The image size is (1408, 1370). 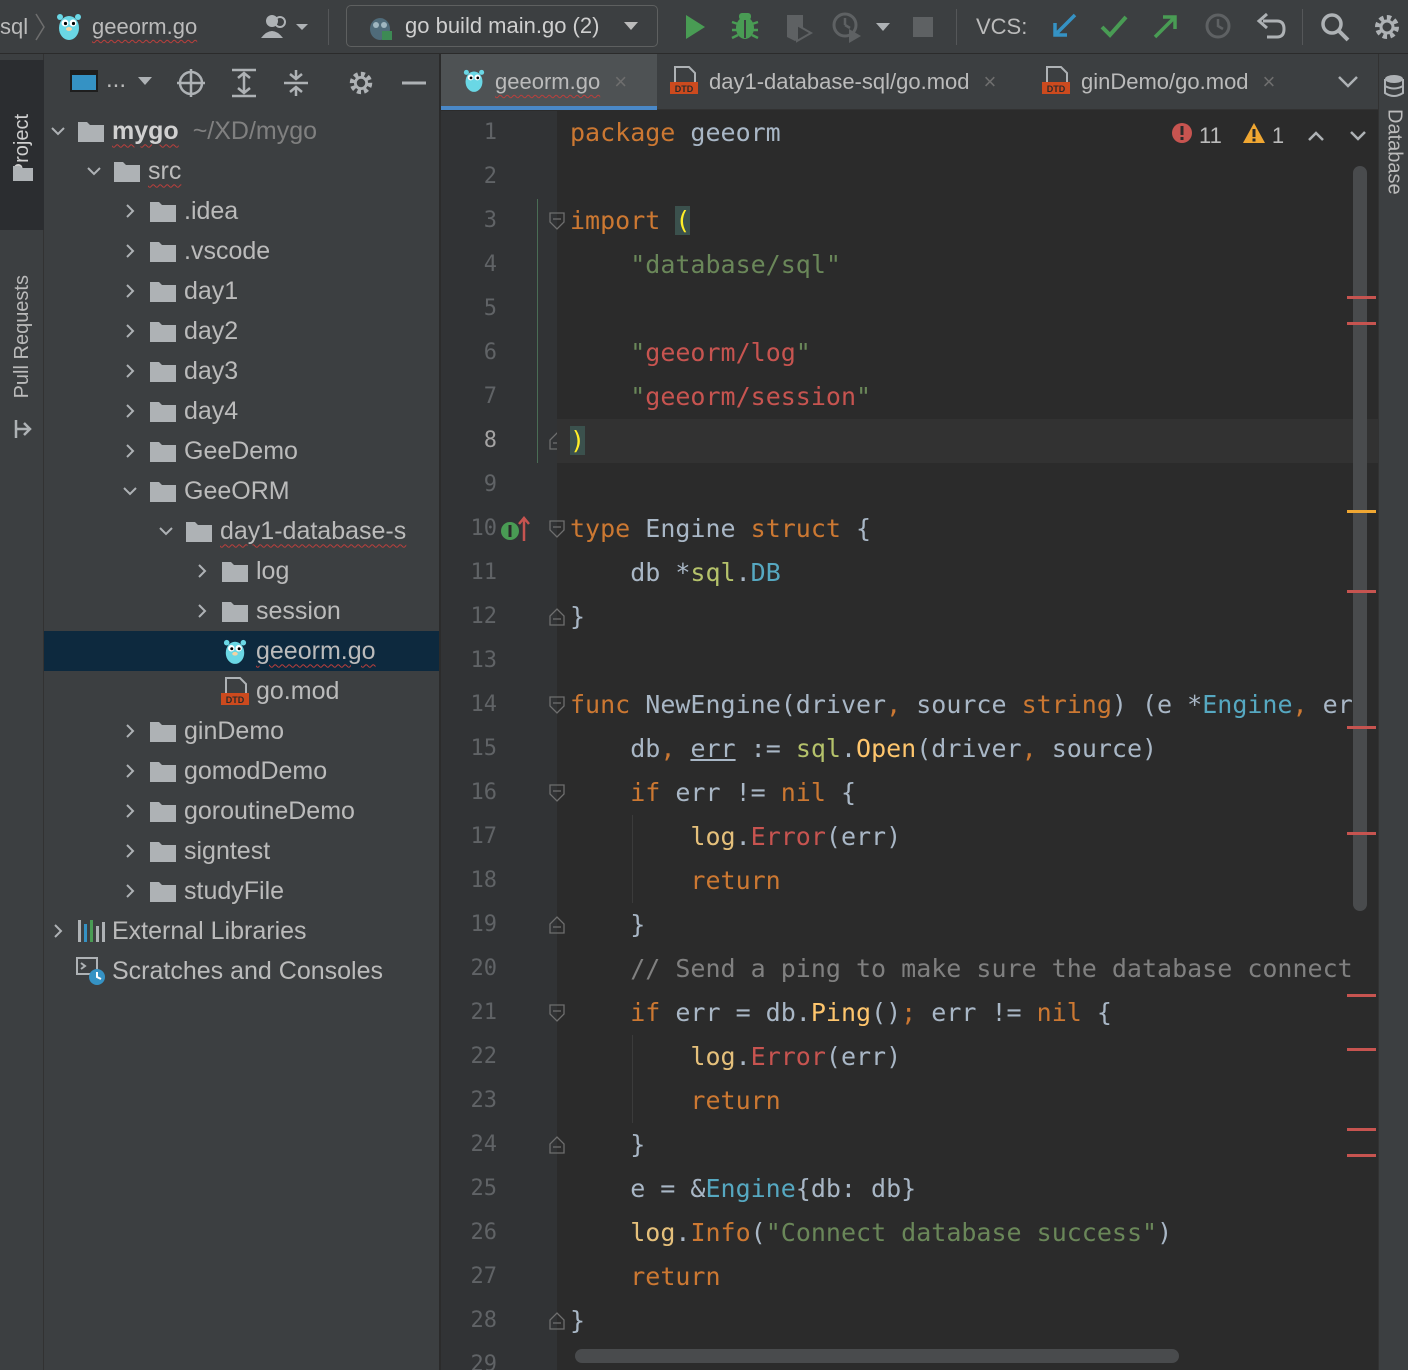 What do you see at coordinates (241, 531) in the screenshot?
I see `tree-item-day1-database-s: day1-database-s` at bounding box center [241, 531].